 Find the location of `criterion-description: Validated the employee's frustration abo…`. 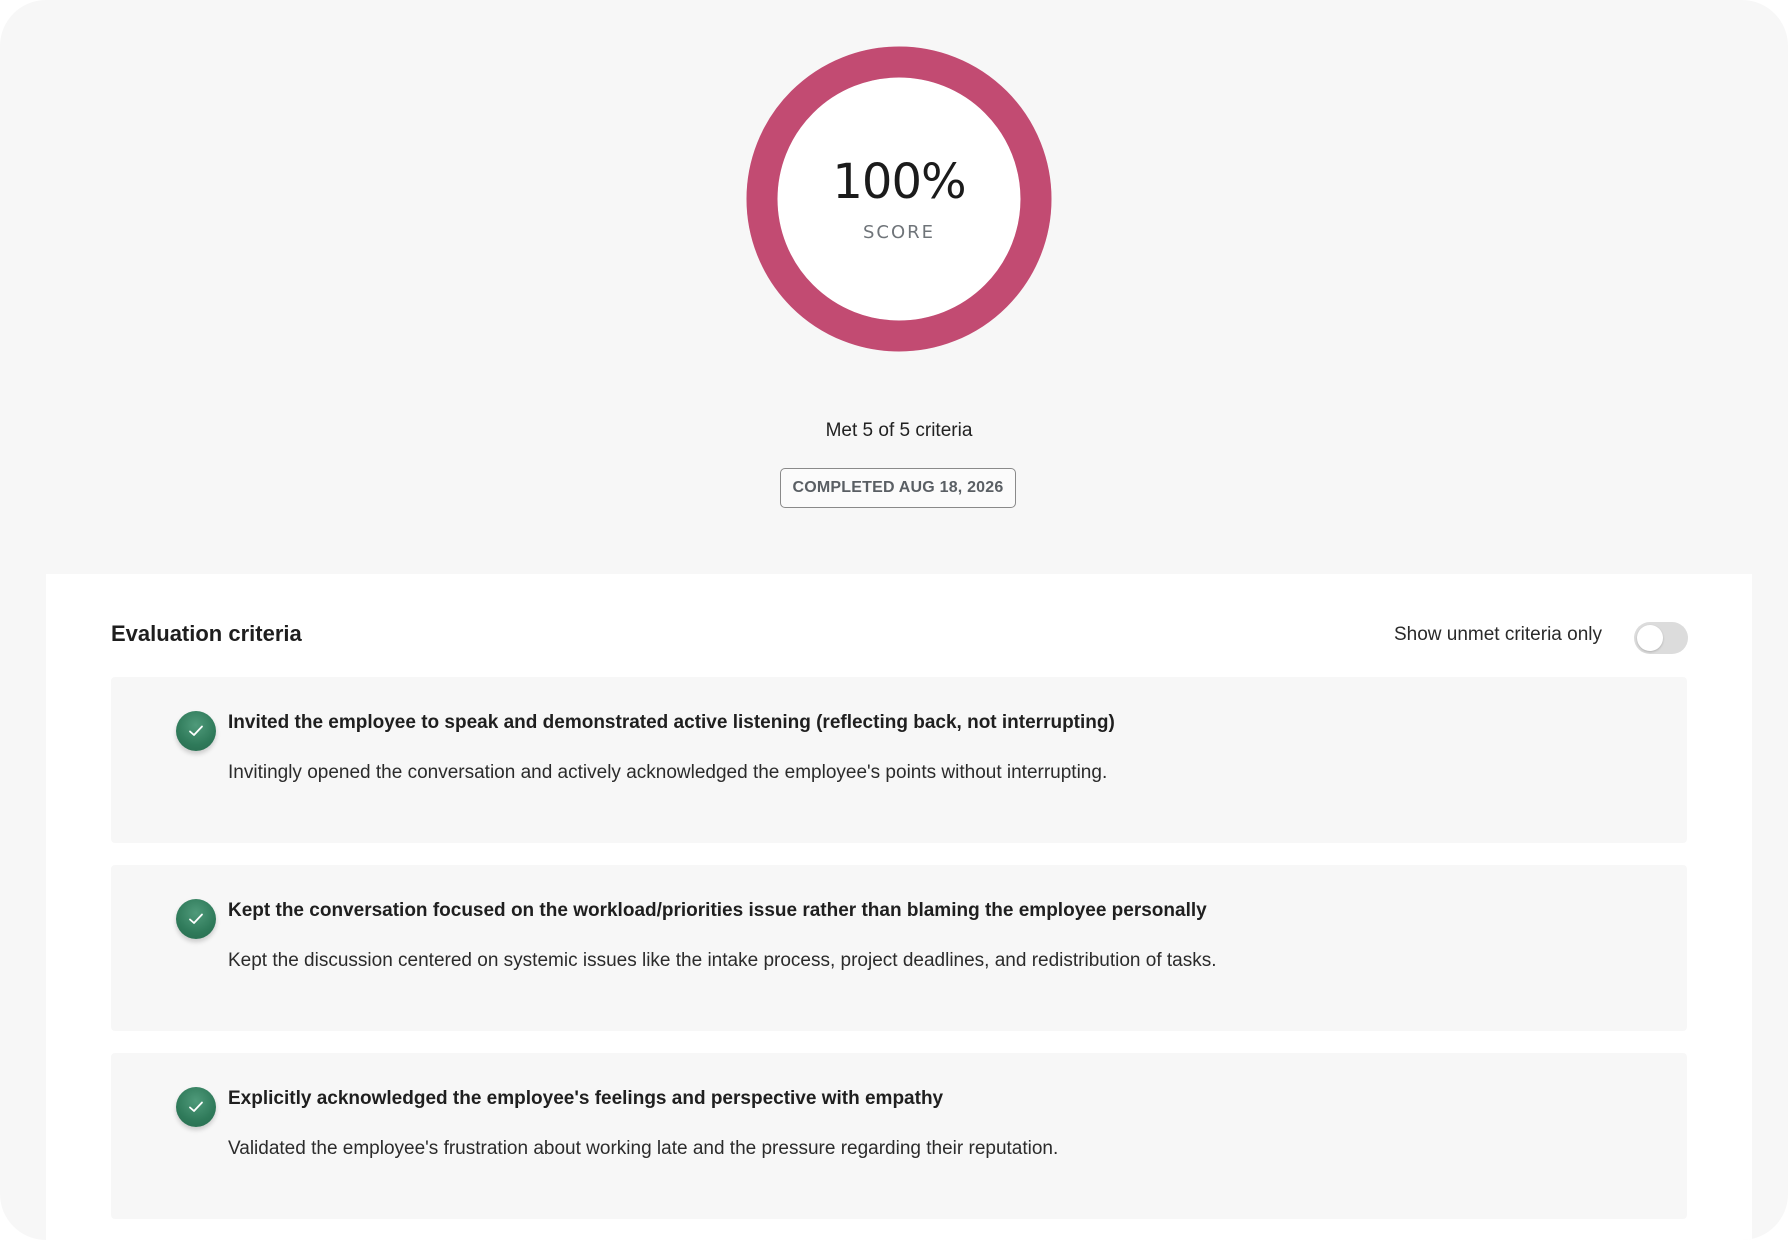

criterion-description: Validated the employee's frustration abo… is located at coordinates (643, 1148).